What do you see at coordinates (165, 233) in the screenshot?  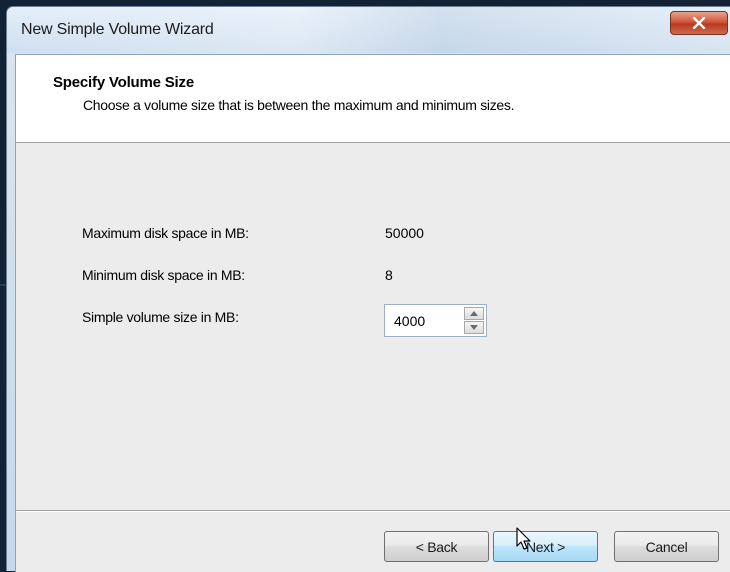 I see `max-disk-space-label: Maximum disk space in MB:` at bounding box center [165, 233].